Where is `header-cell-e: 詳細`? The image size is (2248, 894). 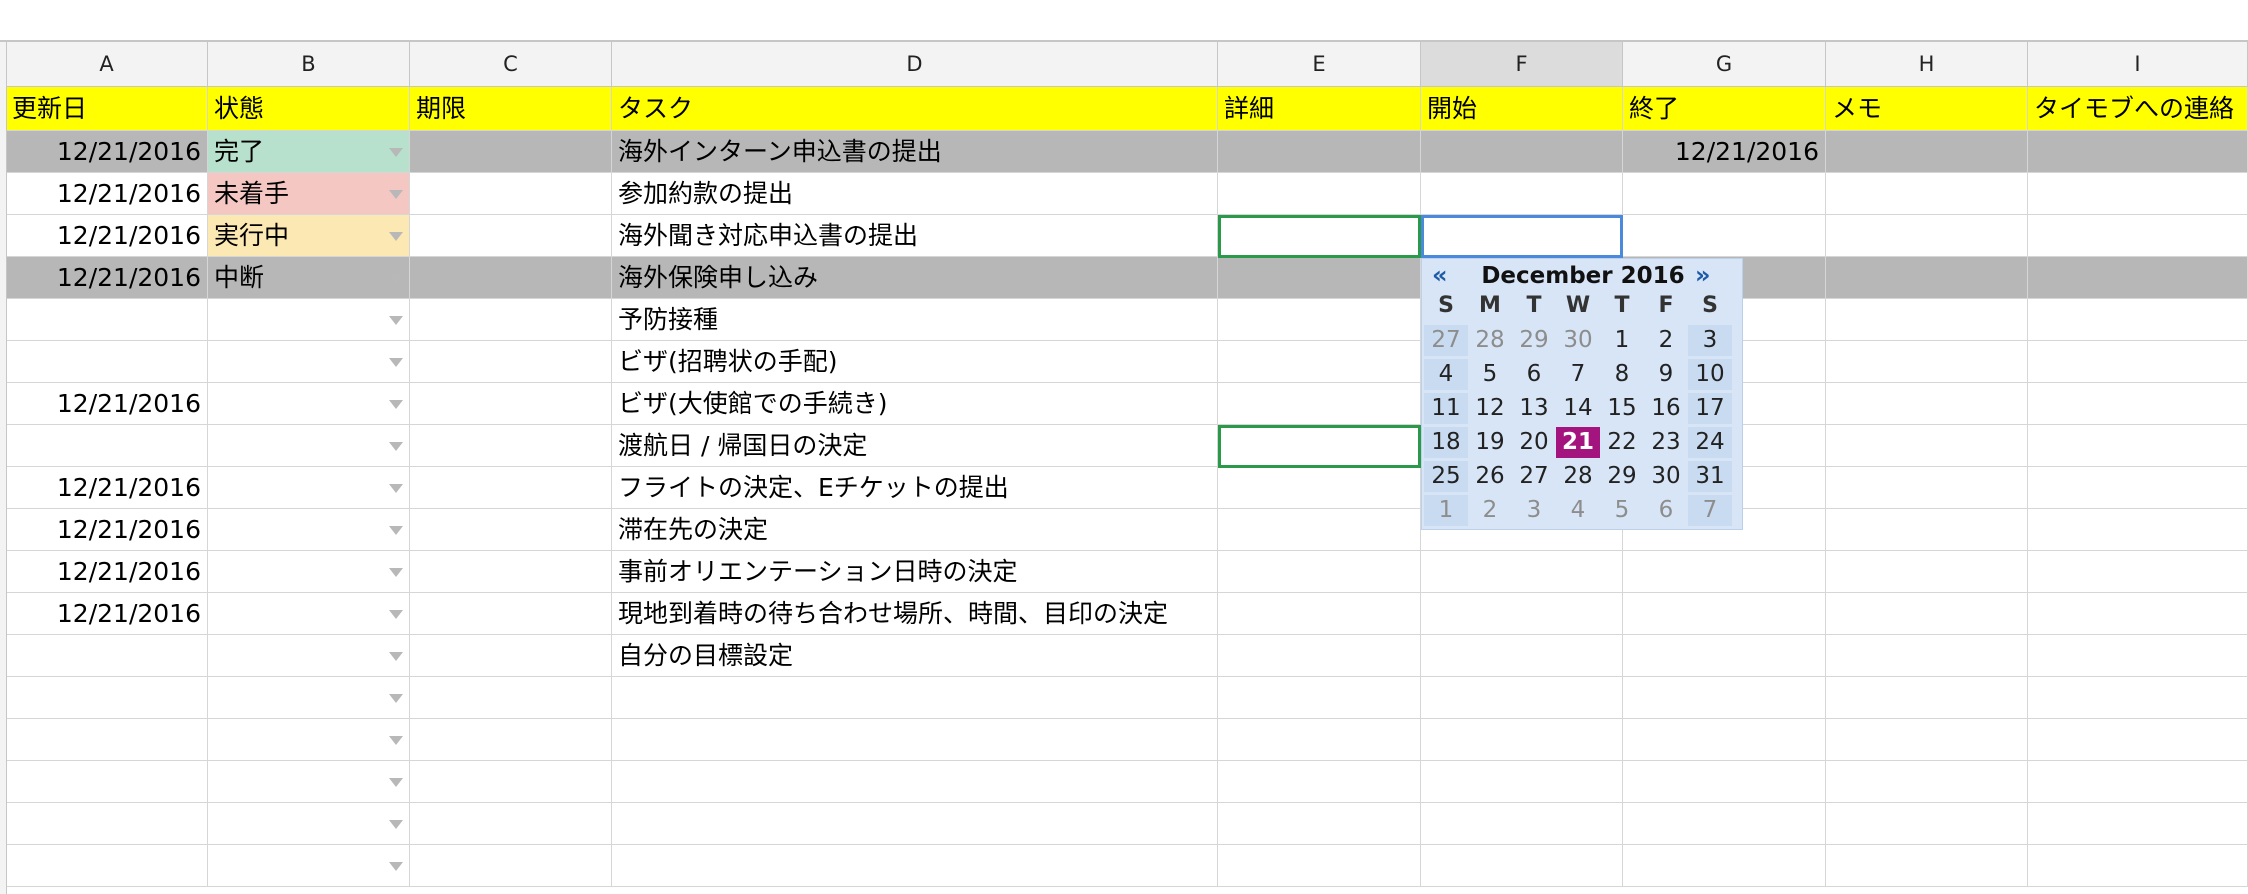
header-cell-e: 詳細 is located at coordinates (1319, 109).